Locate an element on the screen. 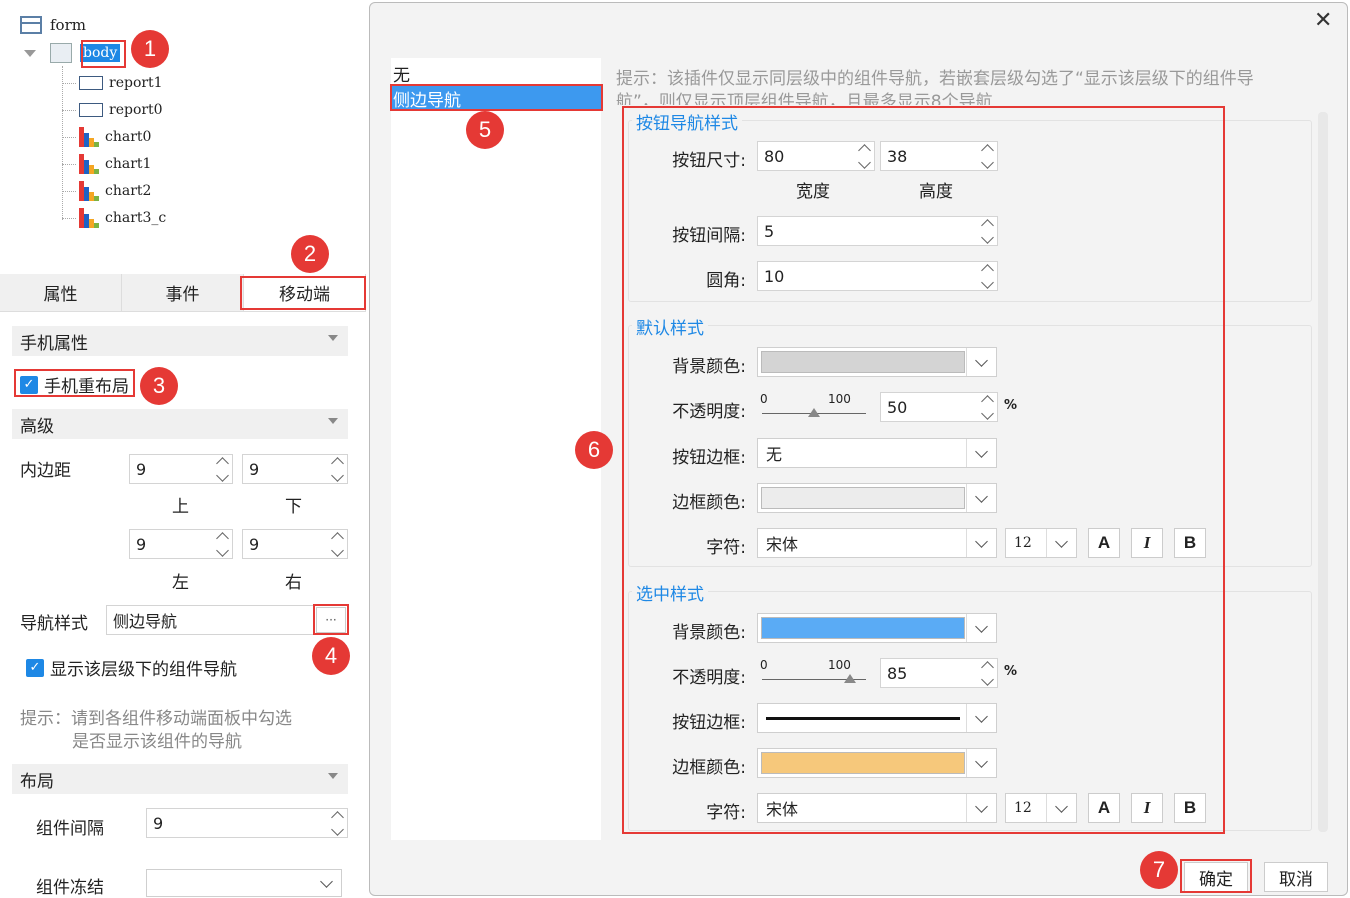 Image resolution: width=1350 pixels, height=898 pixels. highlight-body is located at coordinates (103, 54).